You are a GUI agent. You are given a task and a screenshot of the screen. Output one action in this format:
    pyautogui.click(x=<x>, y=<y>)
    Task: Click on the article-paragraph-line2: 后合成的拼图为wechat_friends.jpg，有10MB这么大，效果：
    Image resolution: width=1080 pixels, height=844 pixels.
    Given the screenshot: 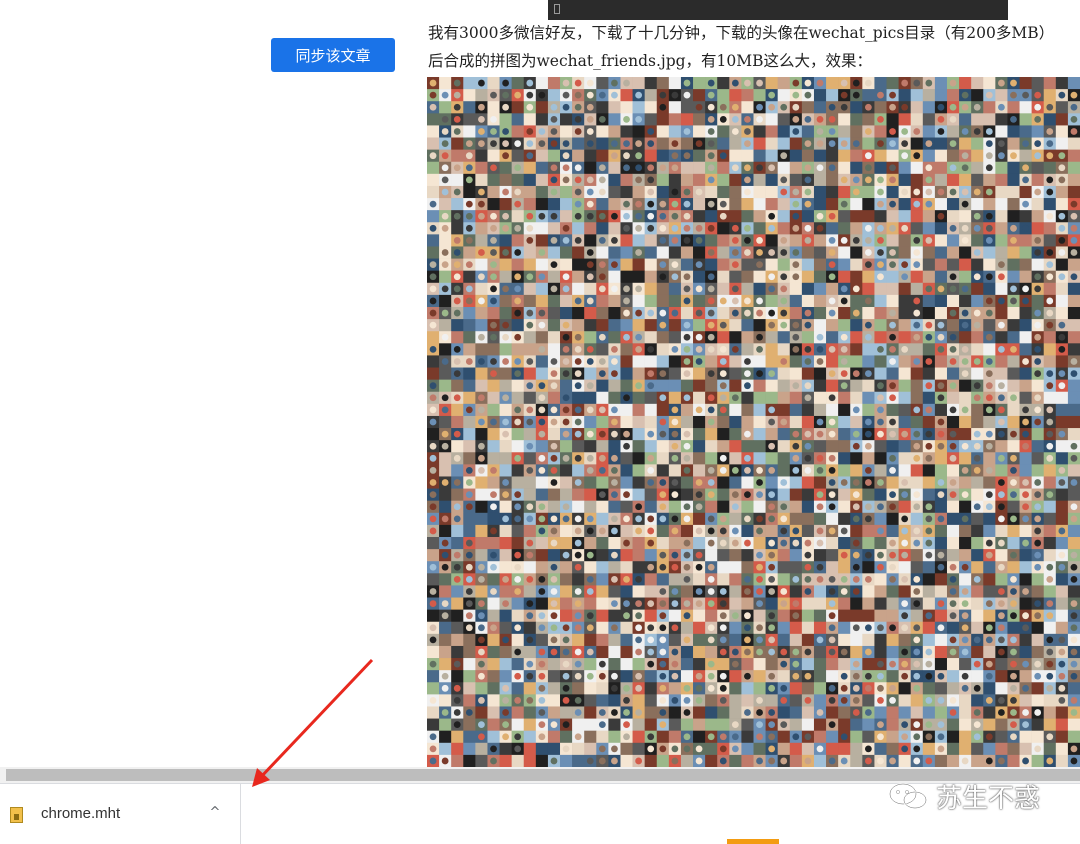 What is the action you would take?
    pyautogui.click(x=650, y=61)
    